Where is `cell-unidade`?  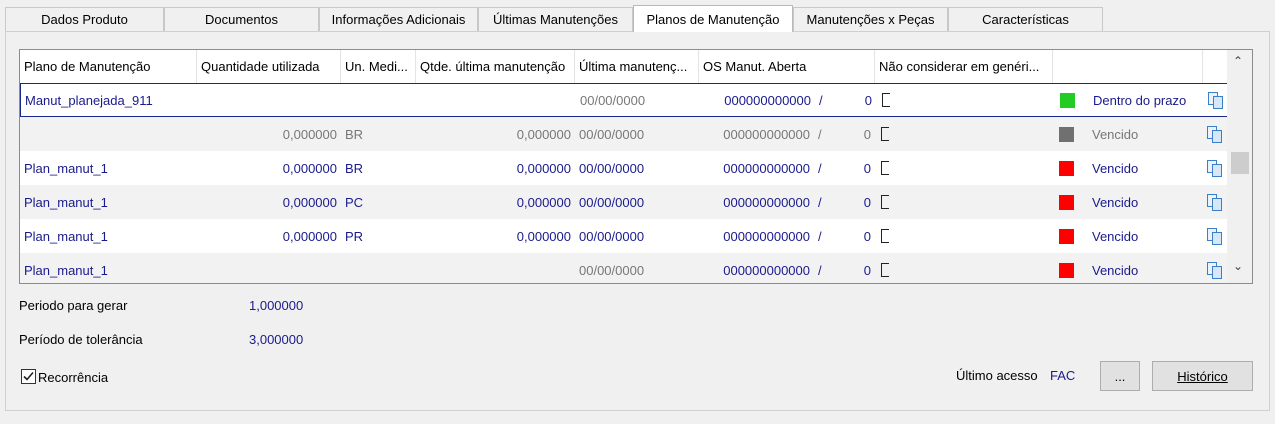
cell-unidade is located at coordinates (378, 268).